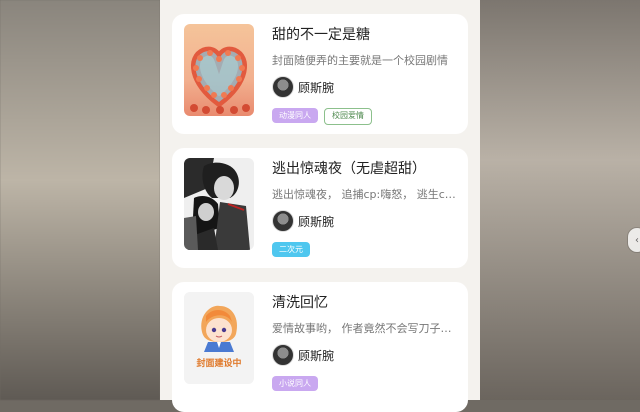  Describe the element at coordinates (634, 240) in the screenshot. I see `side-handle-icon: ‹` at that location.